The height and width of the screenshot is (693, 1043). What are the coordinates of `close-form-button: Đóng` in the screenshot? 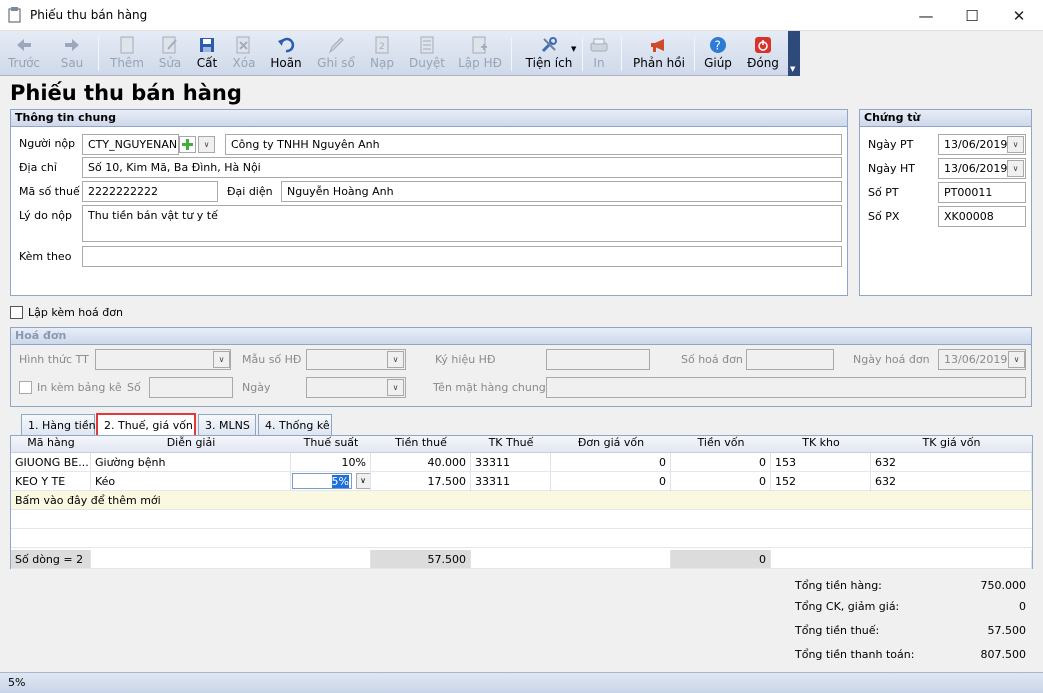 It's located at (763, 53).